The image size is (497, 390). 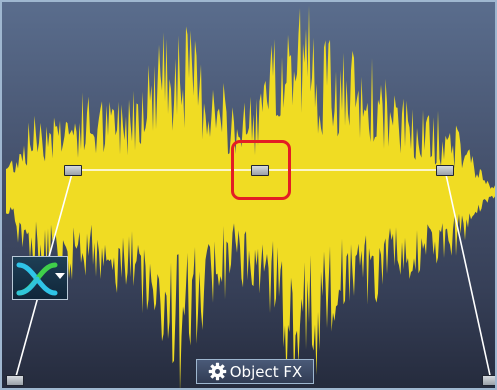 I want to click on object-fx-label: Object FX, so click(x=266, y=371).